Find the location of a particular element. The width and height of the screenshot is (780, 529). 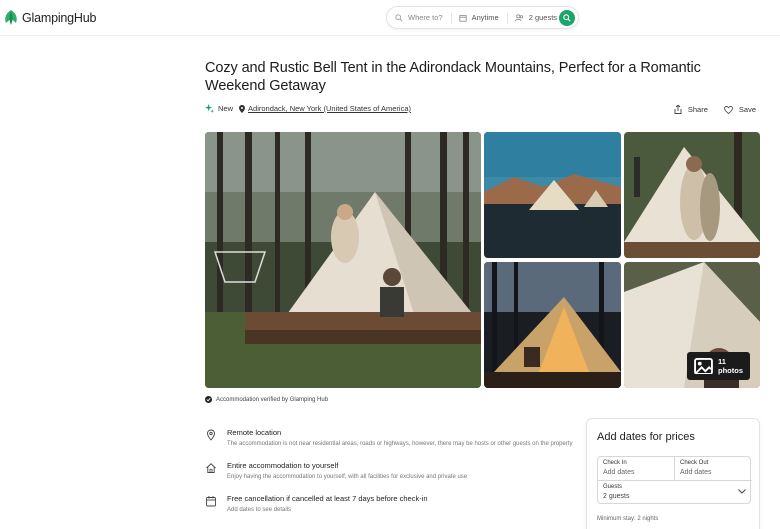

guests-icon is located at coordinates (518, 17).